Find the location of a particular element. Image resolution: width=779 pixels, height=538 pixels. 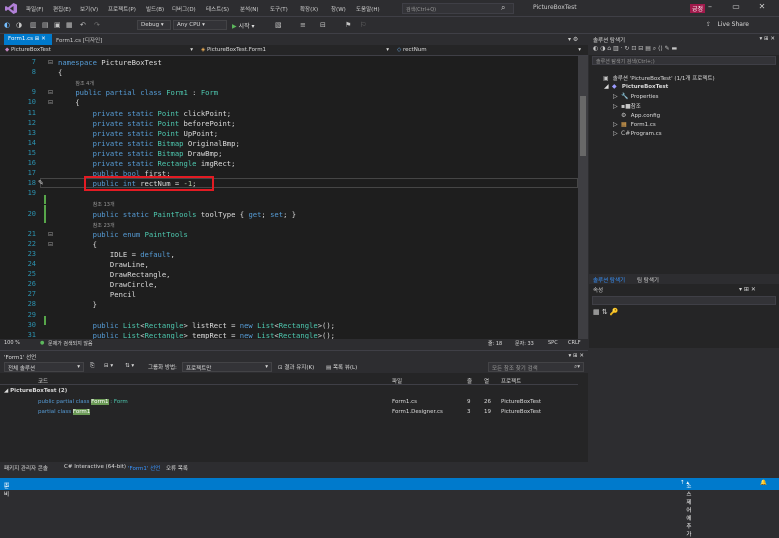

find-panel-controls-icon: ▾ ⊞ ✕ is located at coordinates (576, 356).